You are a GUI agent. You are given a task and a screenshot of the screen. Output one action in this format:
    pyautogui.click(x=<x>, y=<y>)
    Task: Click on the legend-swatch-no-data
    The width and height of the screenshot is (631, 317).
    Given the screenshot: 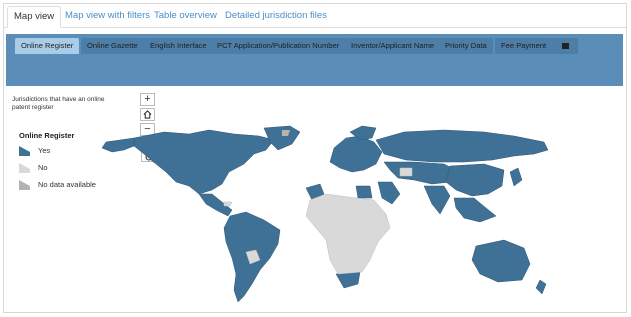 What is the action you would take?
    pyautogui.click(x=24, y=185)
    